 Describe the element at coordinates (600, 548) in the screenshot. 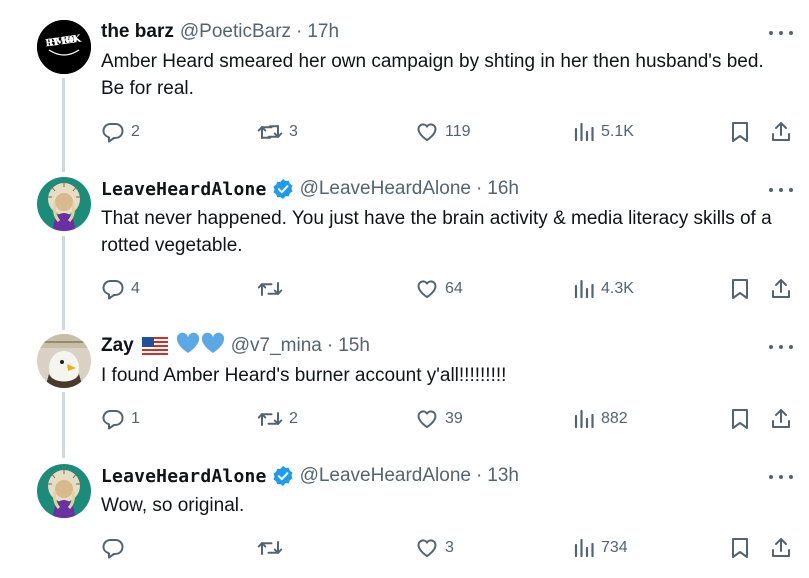

I see `views-button: 734` at that location.